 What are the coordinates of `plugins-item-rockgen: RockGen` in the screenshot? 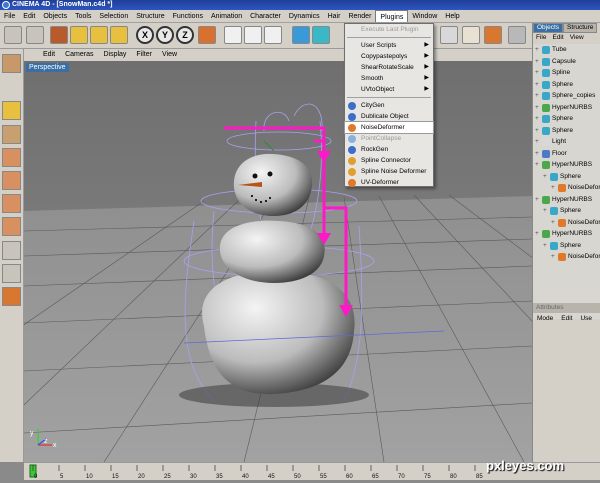 It's located at (389, 149).